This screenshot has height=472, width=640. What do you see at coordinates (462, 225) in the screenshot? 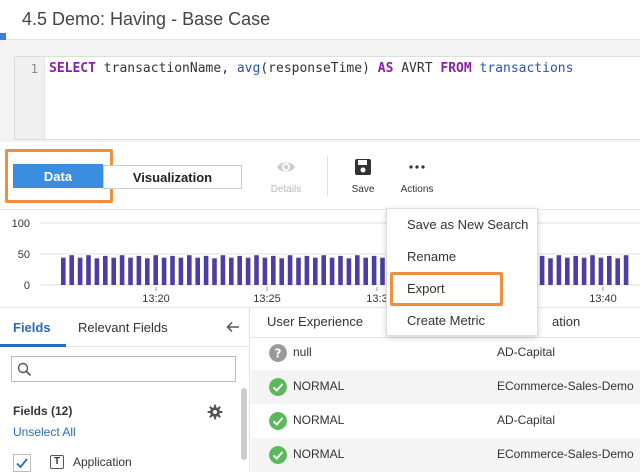
I see `menu-item-save-as-new-search: Save as New Search` at bounding box center [462, 225].